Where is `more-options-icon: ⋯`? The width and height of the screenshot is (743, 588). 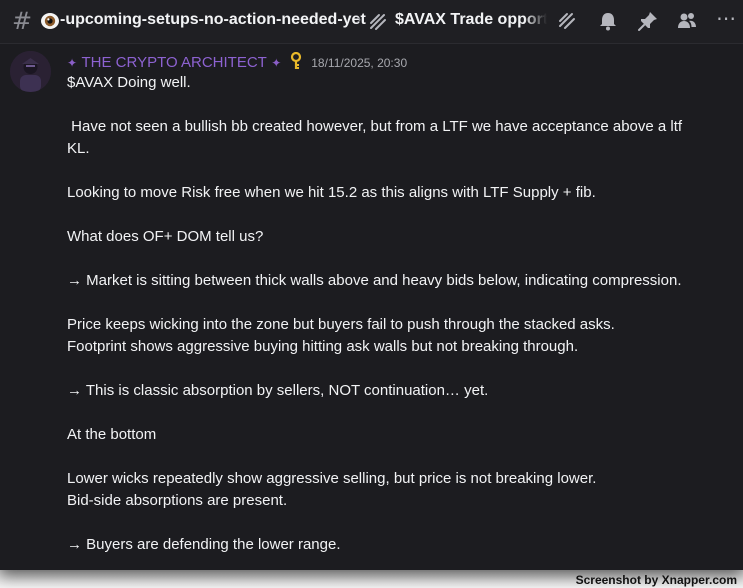 more-options-icon: ⋯ is located at coordinates (727, 18).